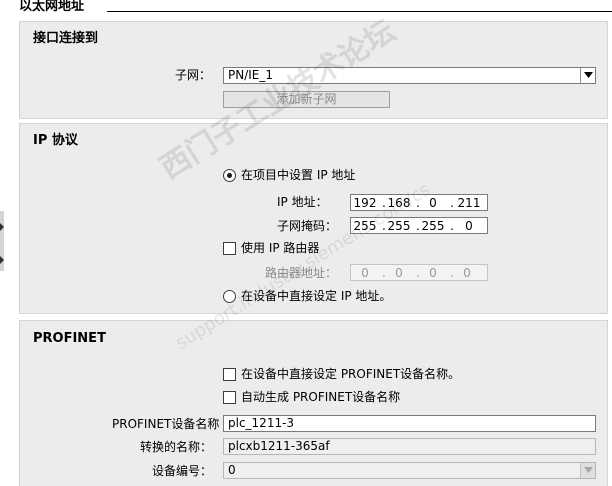 The width and height of the screenshot is (612, 486). I want to click on collapse-arrow-icon, so click(2, 227).